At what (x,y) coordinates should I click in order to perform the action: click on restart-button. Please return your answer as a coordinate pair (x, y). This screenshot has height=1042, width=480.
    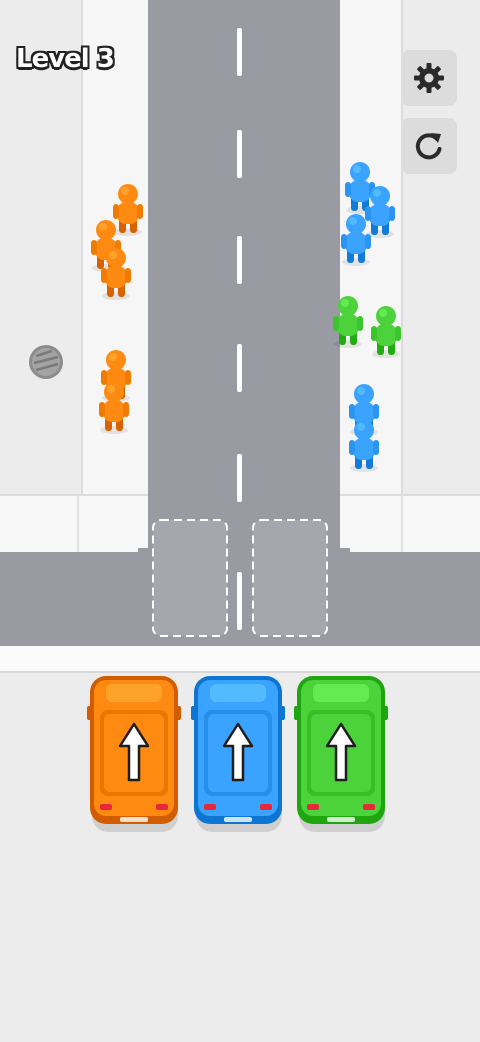
    Looking at the image, I should click on (429, 146).